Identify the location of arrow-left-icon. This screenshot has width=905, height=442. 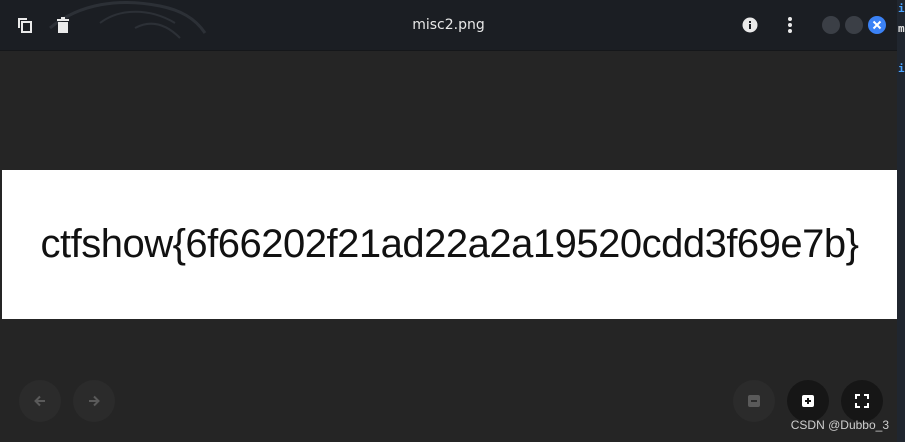
(39, 401).